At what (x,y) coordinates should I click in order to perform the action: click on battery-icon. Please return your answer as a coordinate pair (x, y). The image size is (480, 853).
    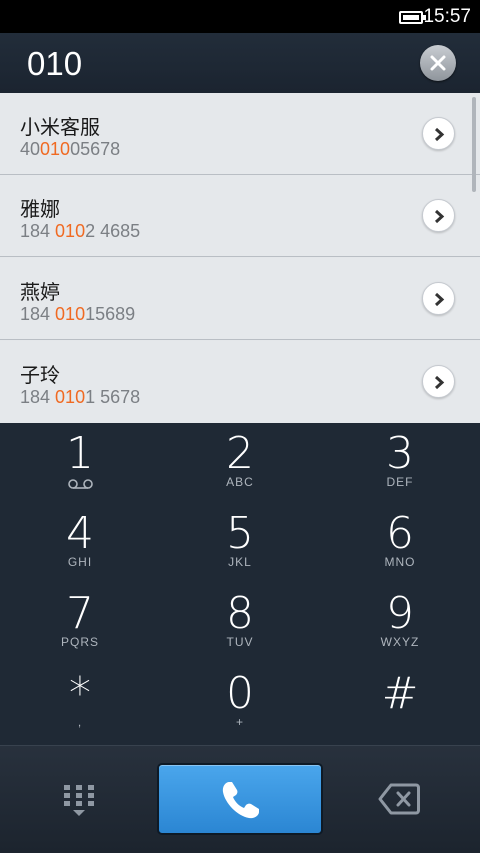
    Looking at the image, I should click on (412, 17).